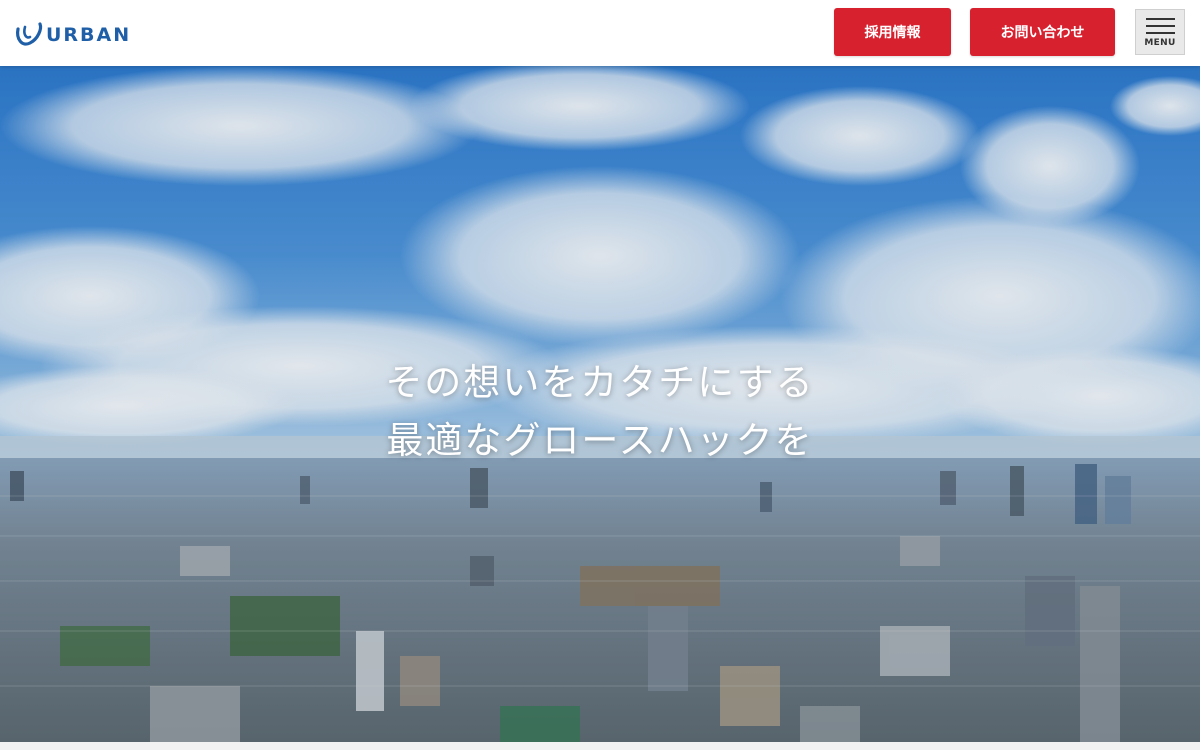 Image resolution: width=1200 pixels, height=750 pixels. What do you see at coordinates (1042, 32) in the screenshot?
I see `contact-button: お問い合わせ` at bounding box center [1042, 32].